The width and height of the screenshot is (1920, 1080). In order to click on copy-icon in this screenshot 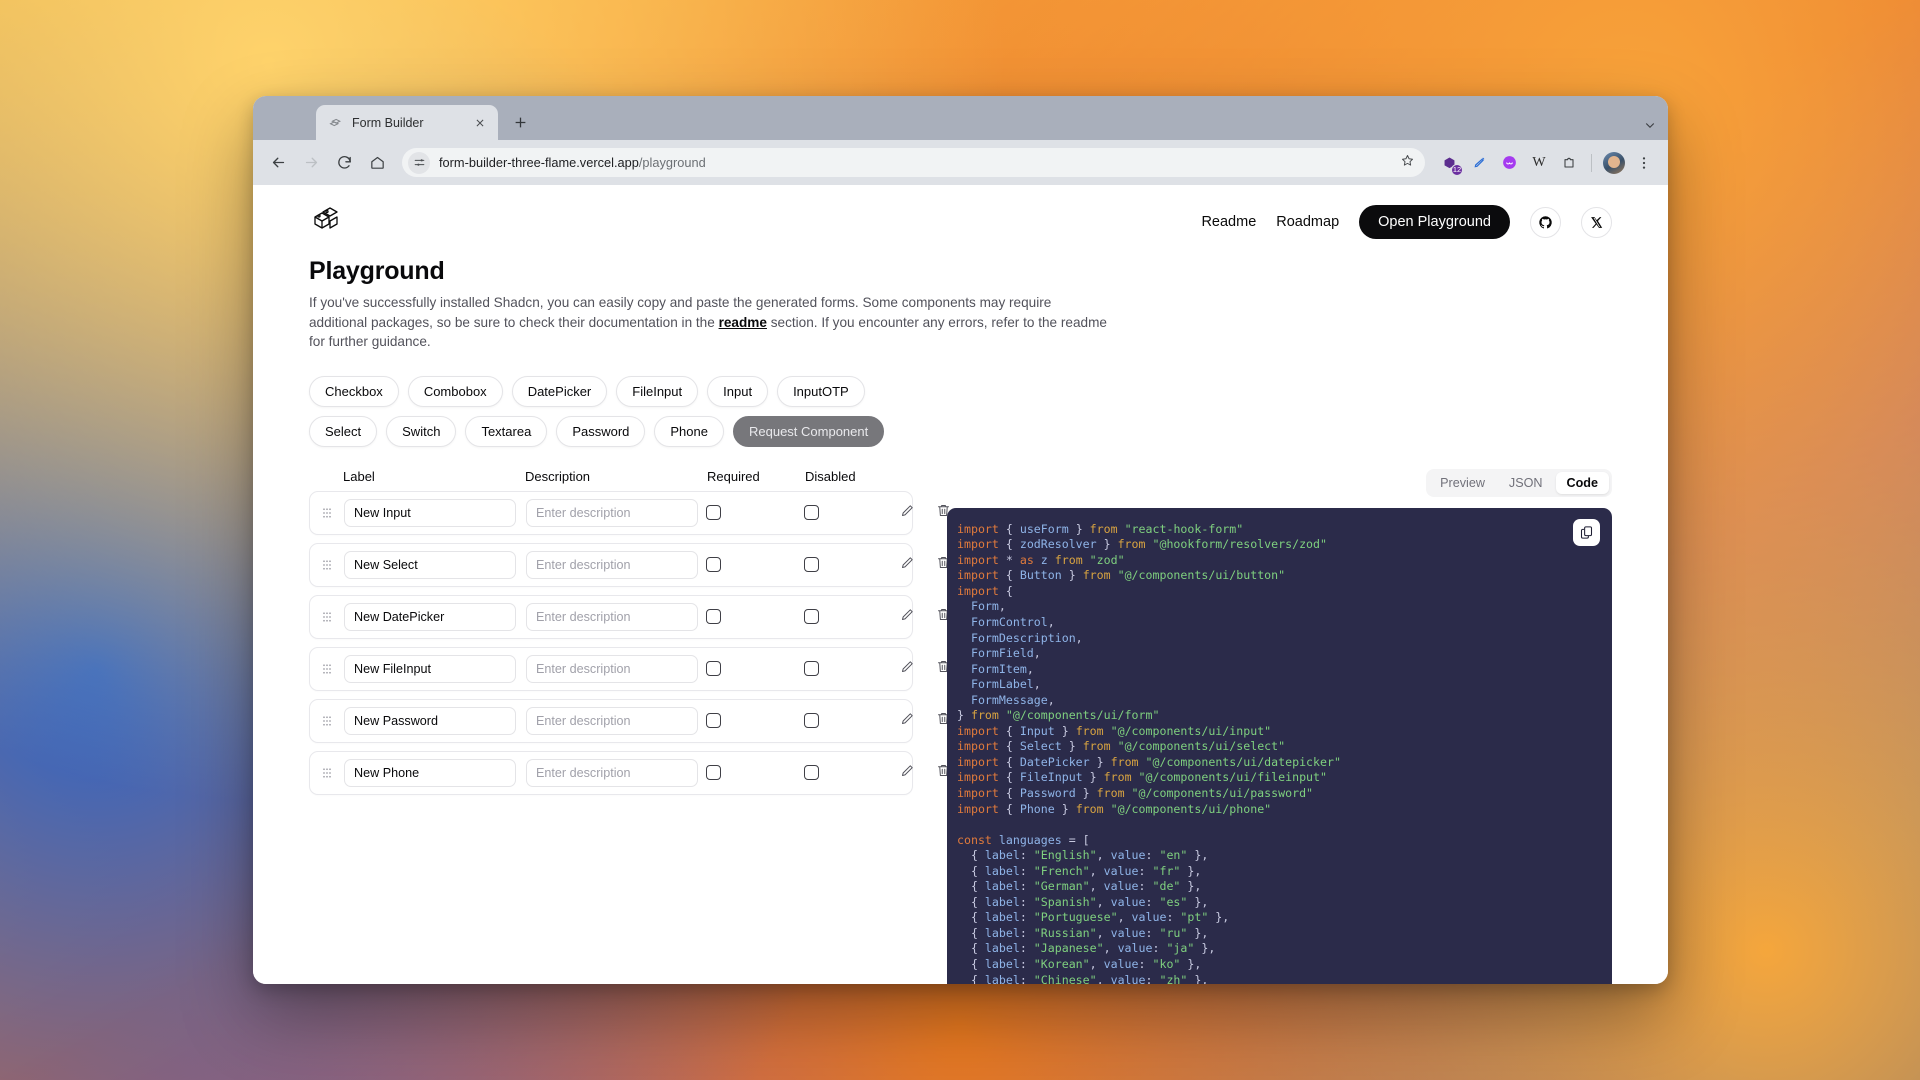, I will do `click(1586, 532)`.